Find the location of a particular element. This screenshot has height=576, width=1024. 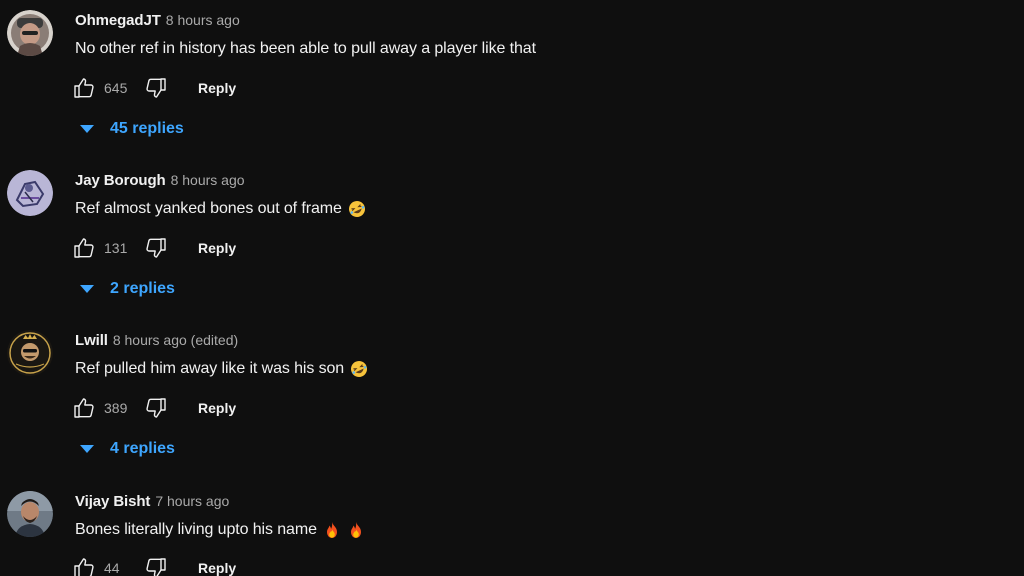

comment-header: Jay Borough 8 hours ago is located at coordinates (160, 182).